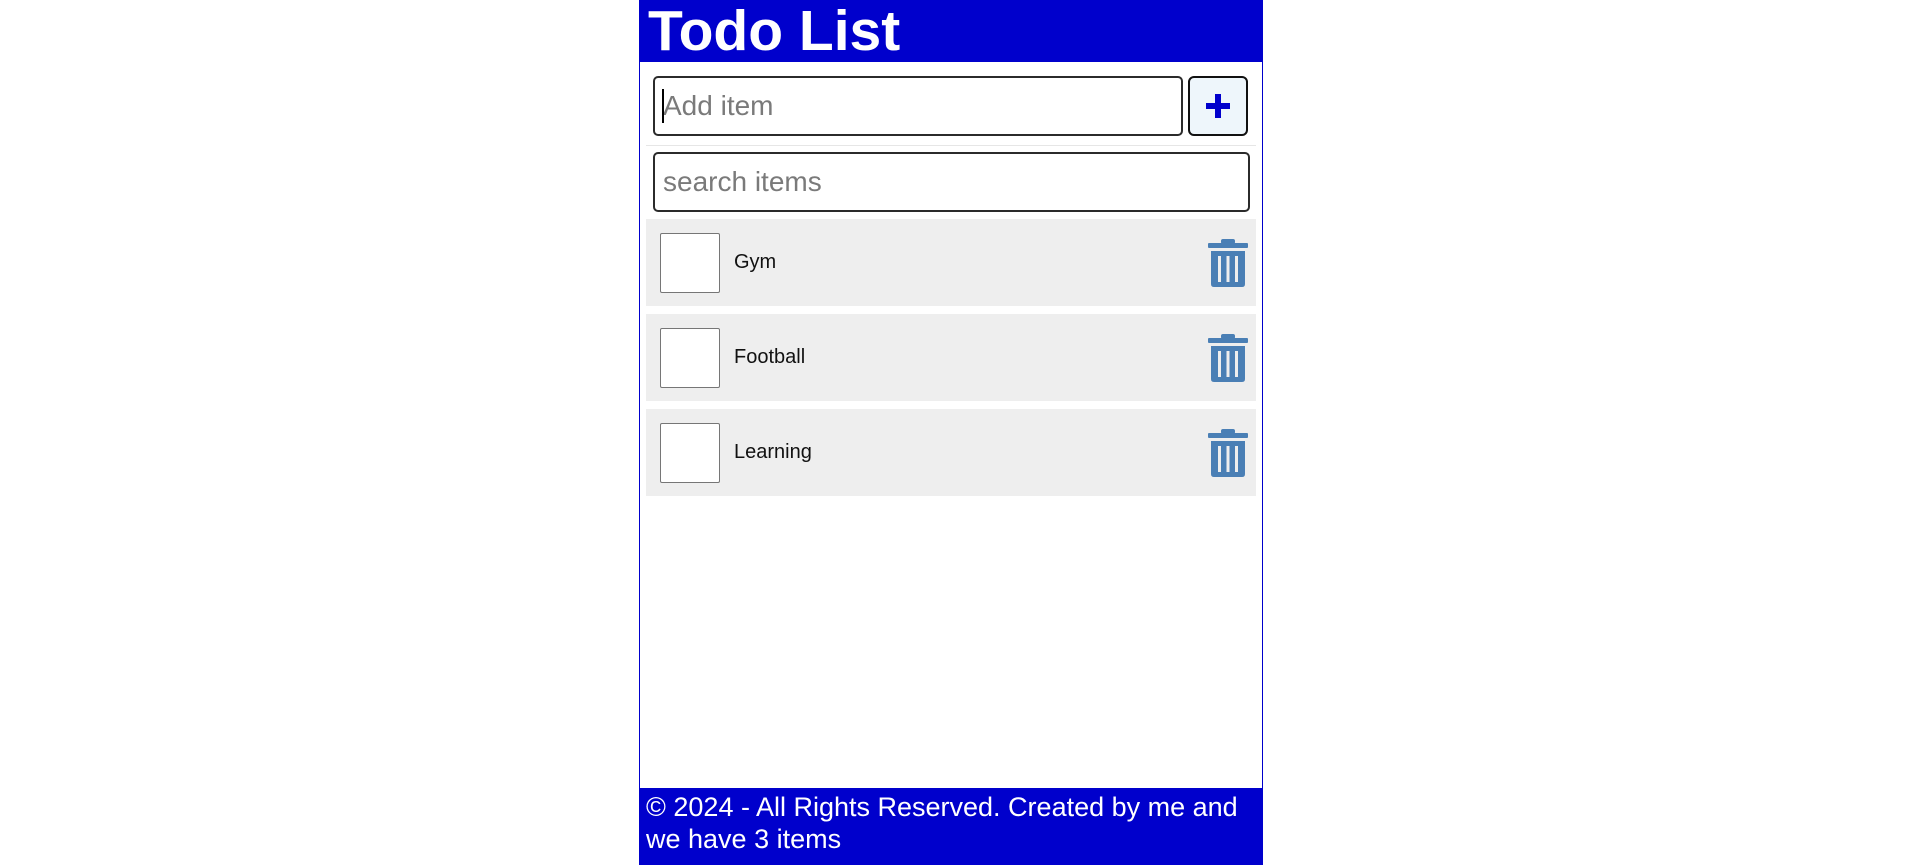 The width and height of the screenshot is (1911, 865). I want to click on list-item: Gym, so click(951, 262).